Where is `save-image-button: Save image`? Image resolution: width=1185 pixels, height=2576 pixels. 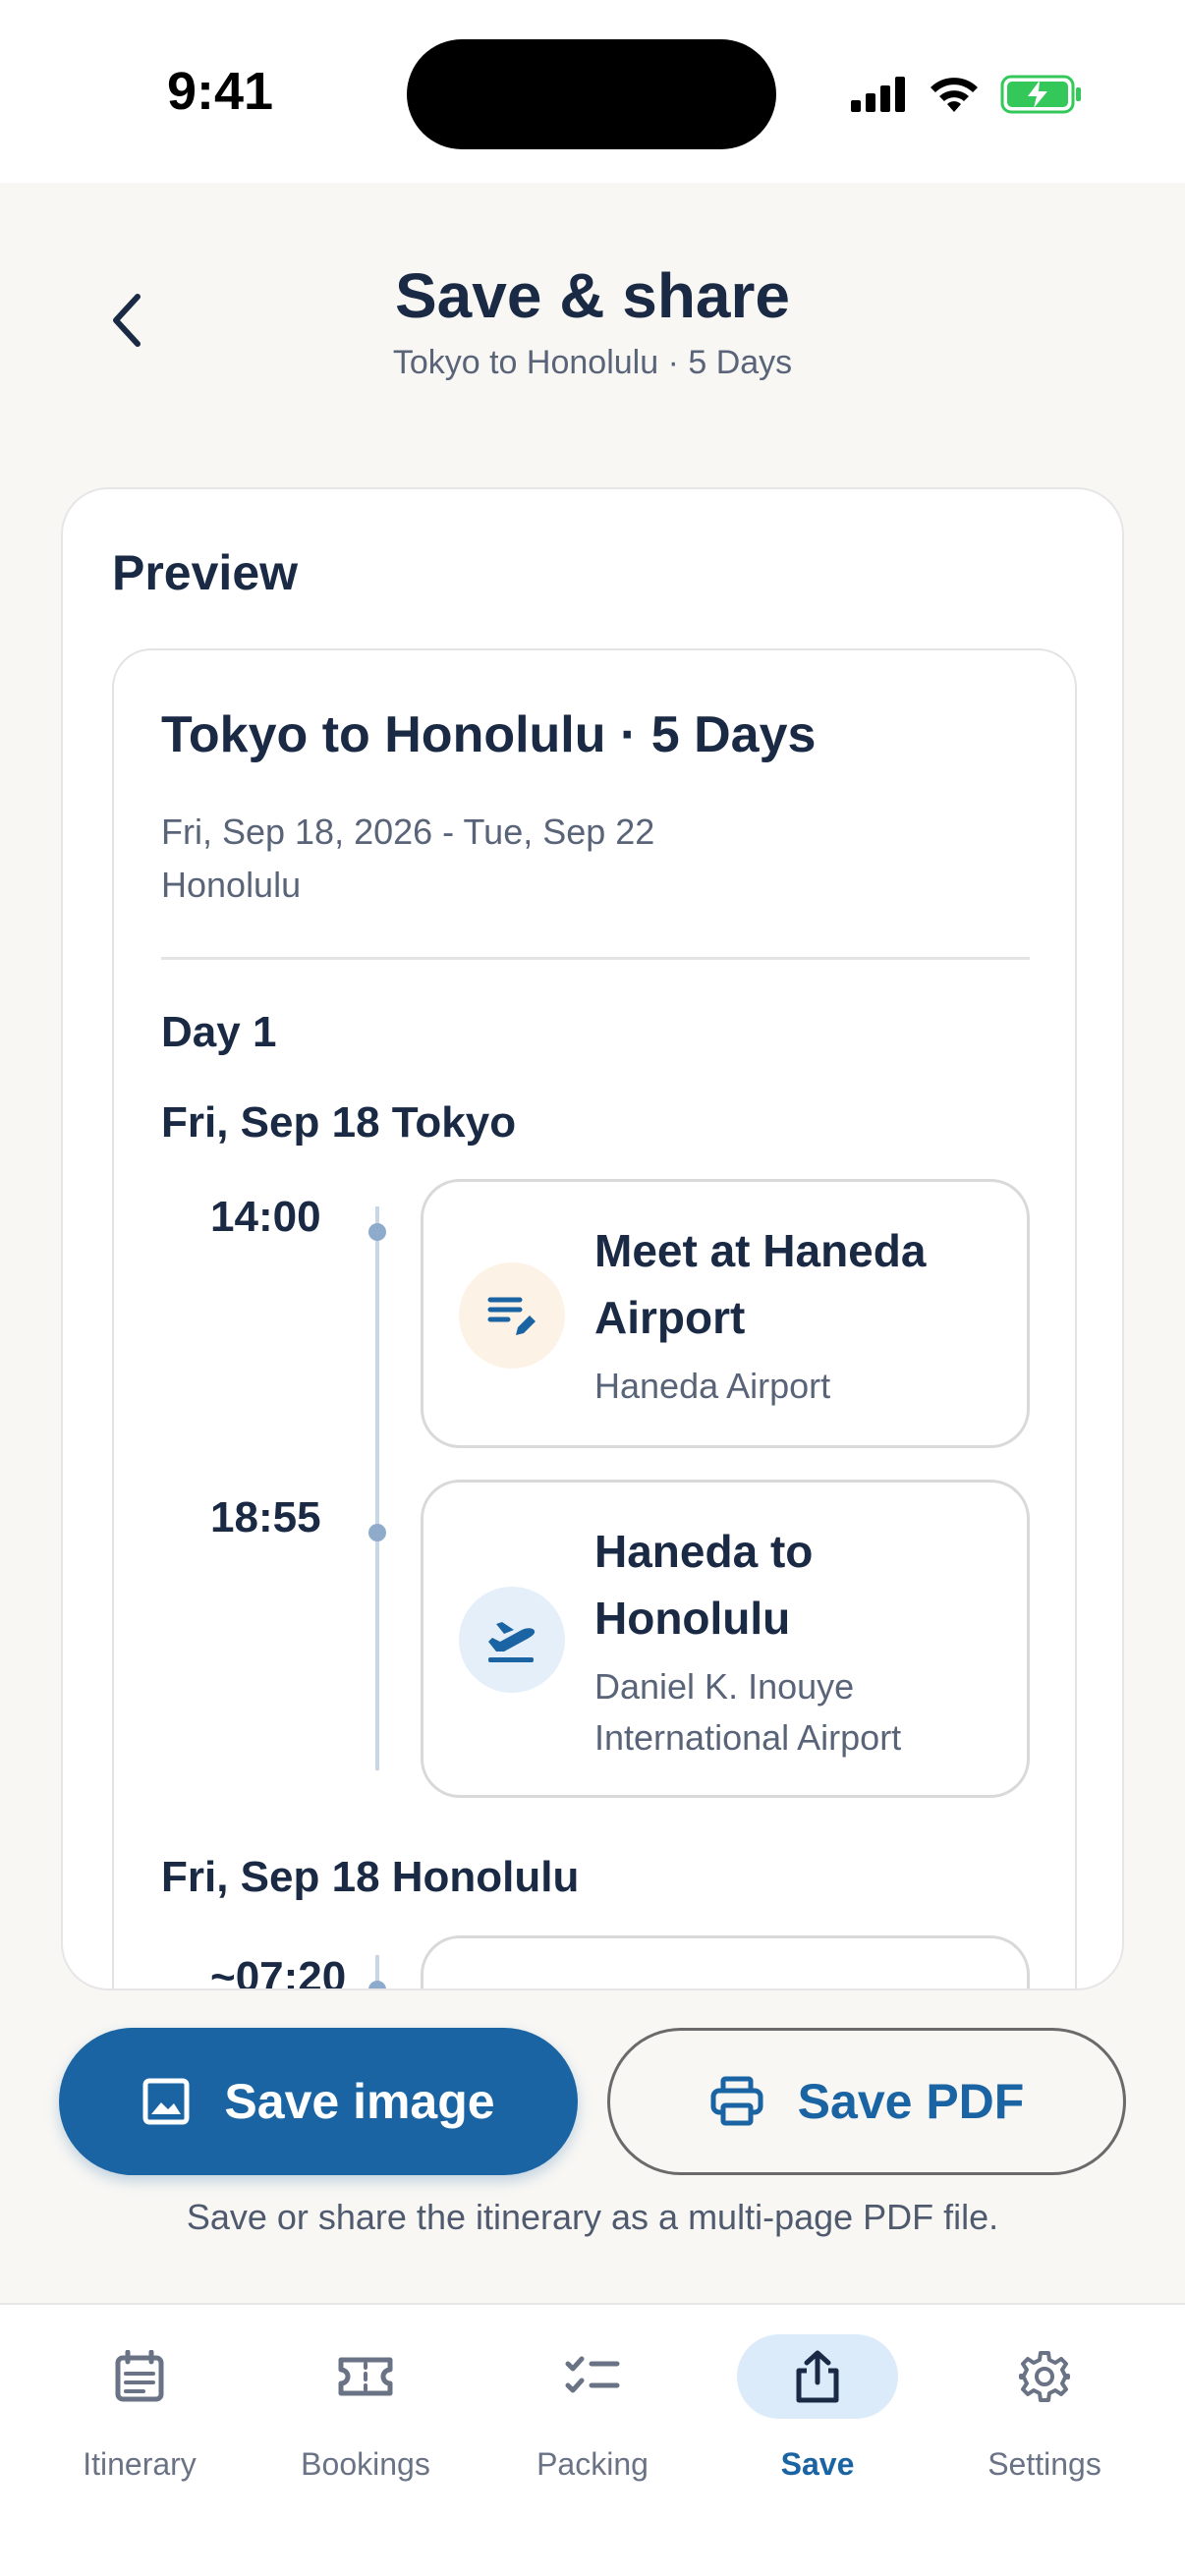
save-image-button: Save image is located at coordinates (319, 2101).